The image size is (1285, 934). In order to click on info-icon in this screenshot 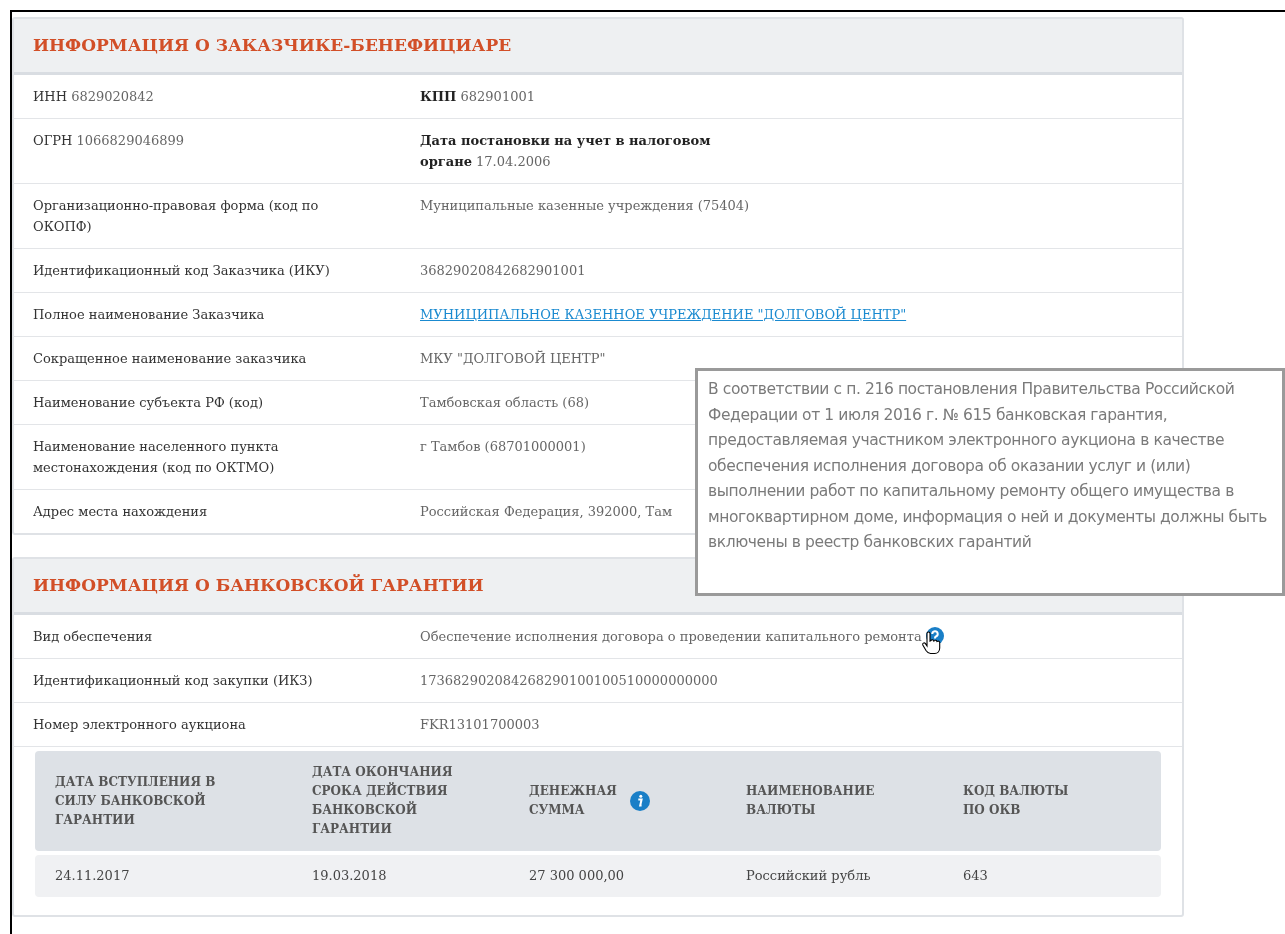, I will do `click(640, 801)`.